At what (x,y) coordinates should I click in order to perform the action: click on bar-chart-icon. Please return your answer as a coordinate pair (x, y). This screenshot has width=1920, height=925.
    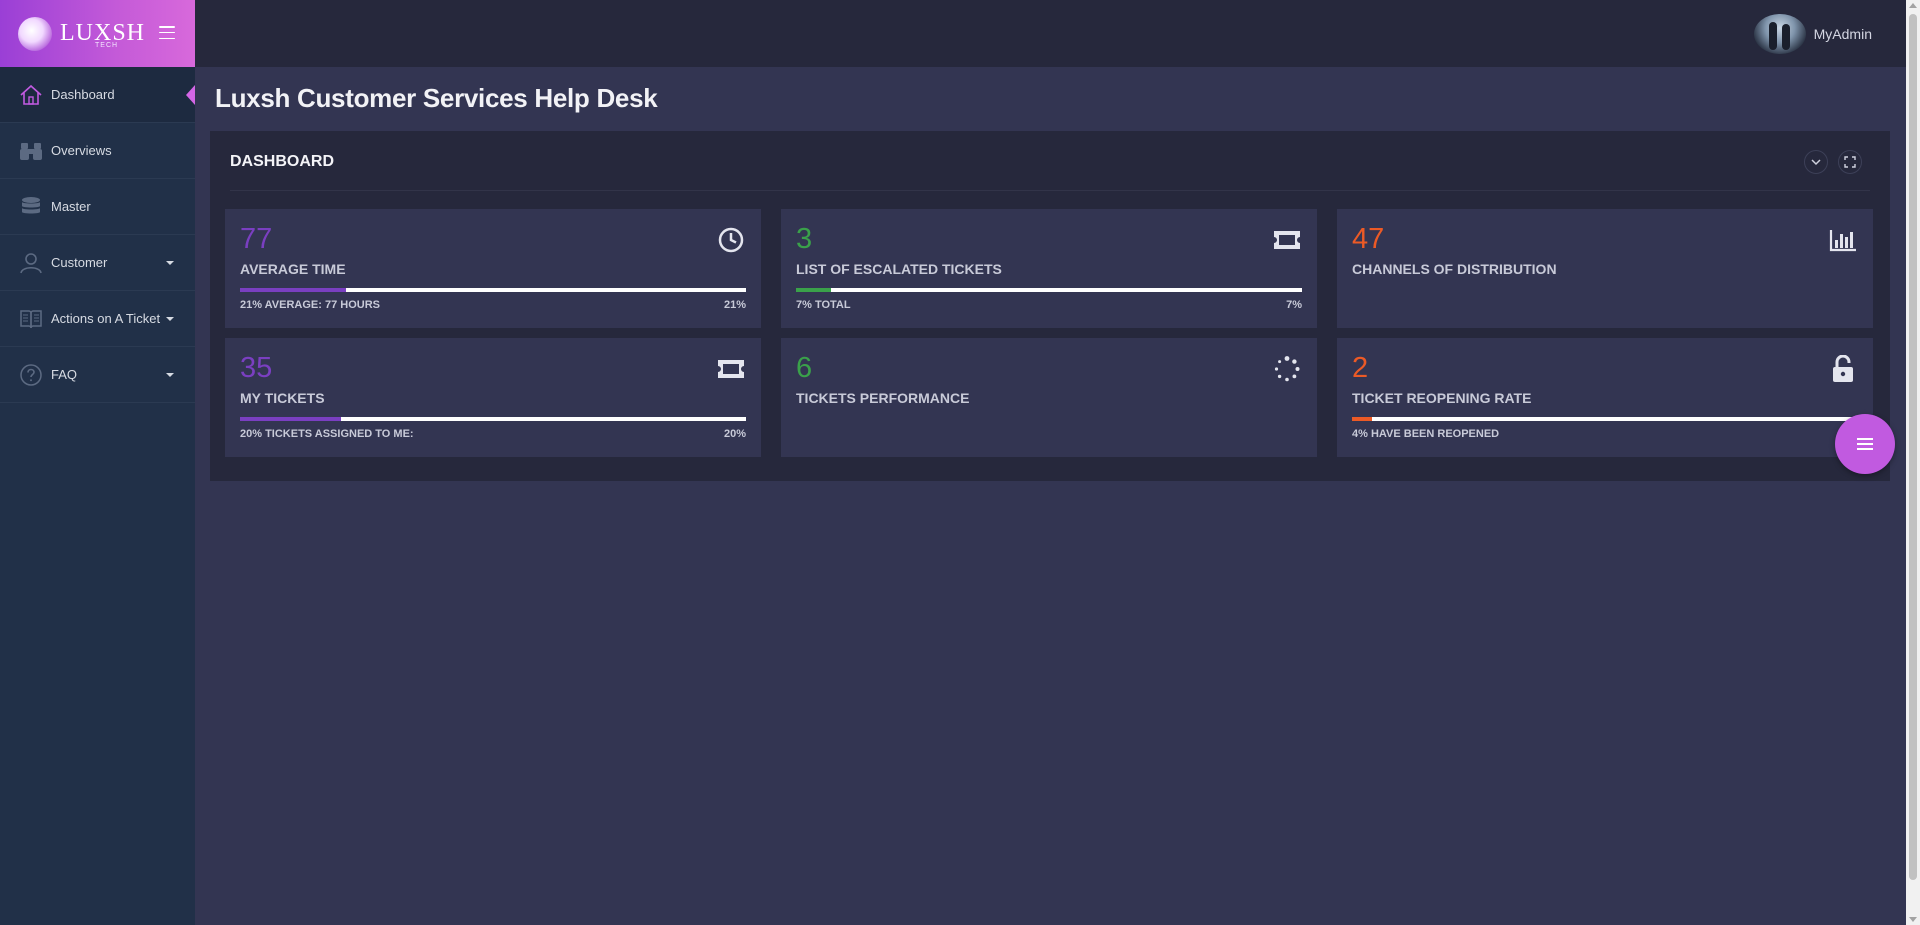
    Looking at the image, I should click on (1843, 240).